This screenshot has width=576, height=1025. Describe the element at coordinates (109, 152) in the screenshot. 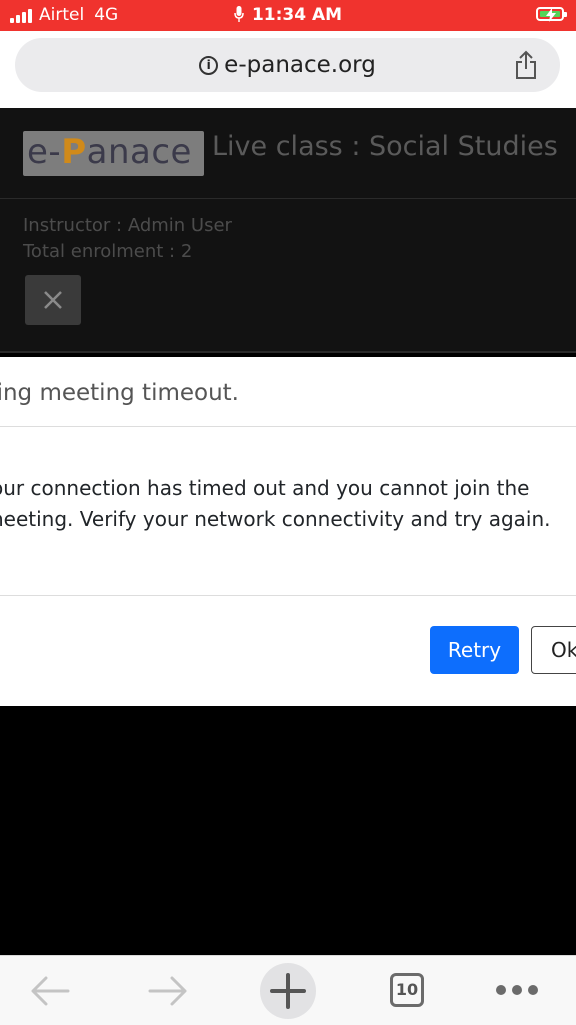

I see `logo-text: e-Panace` at that location.